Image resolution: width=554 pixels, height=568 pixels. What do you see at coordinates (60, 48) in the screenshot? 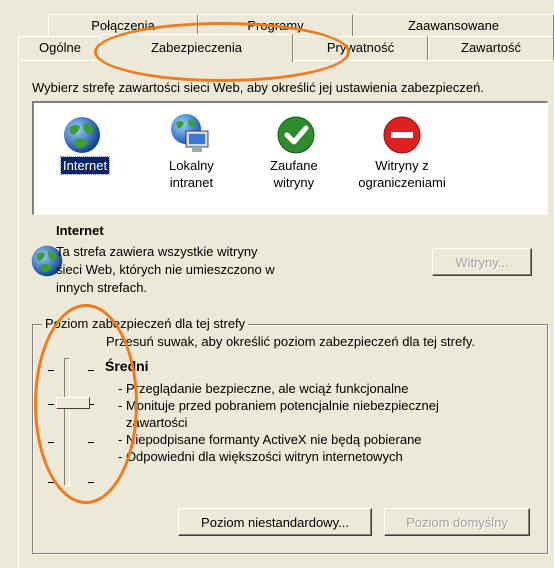
I see `tab-general: Ogólne` at bounding box center [60, 48].